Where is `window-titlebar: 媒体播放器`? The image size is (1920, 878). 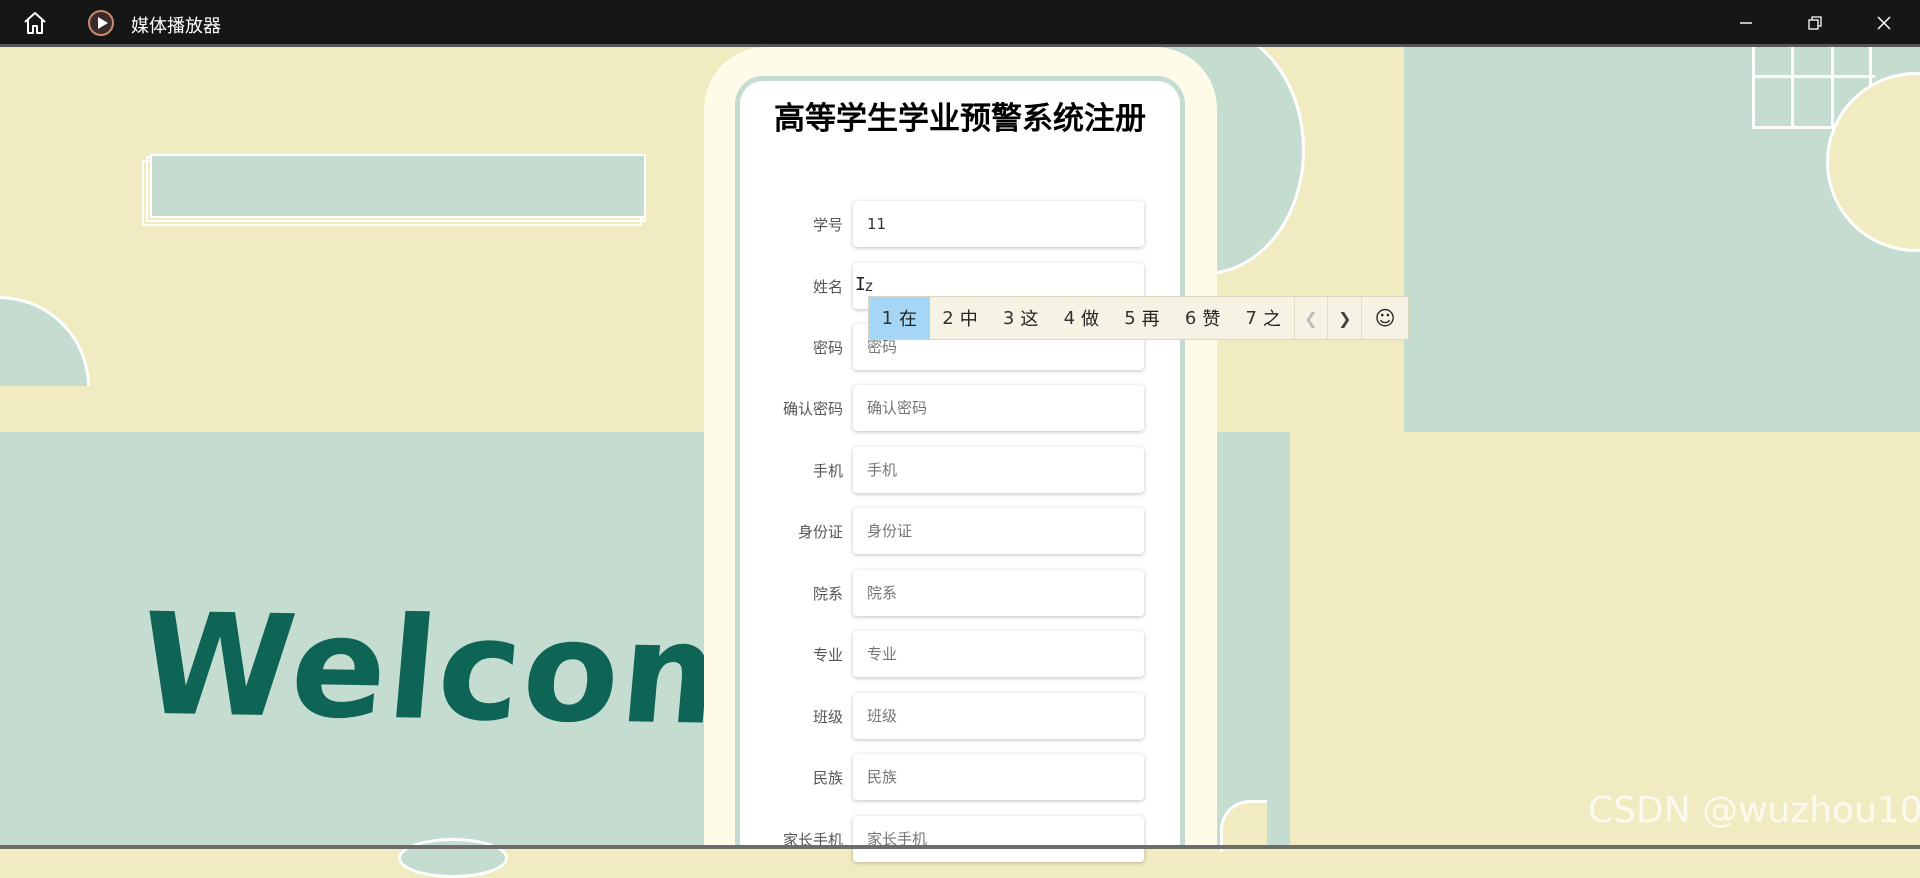 window-titlebar: 媒体播放器 is located at coordinates (960, 23).